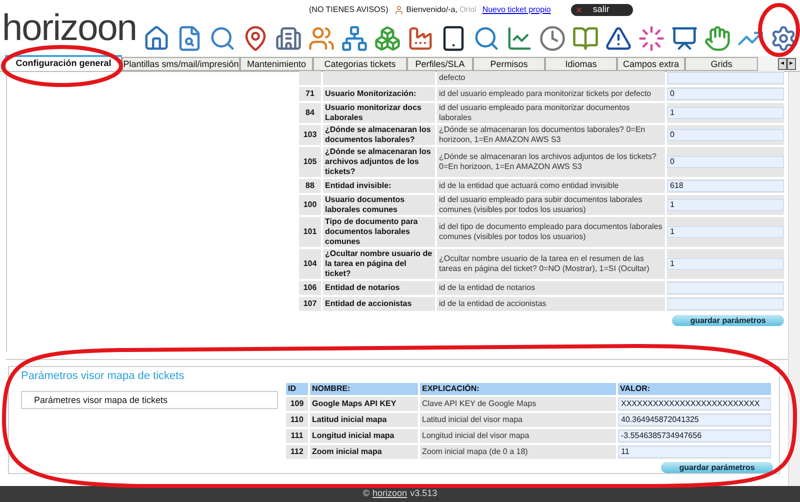 This screenshot has height=502, width=800. Describe the element at coordinates (551, 113) in the screenshot. I see `description-cell: id del usuario empleado para monitorizar documentos laborales` at that location.